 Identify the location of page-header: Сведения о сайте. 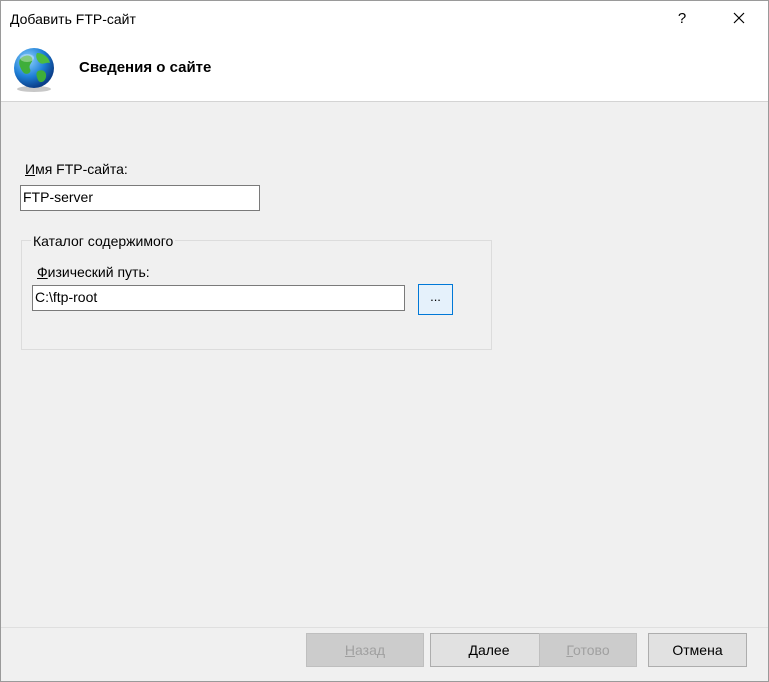
(384, 69).